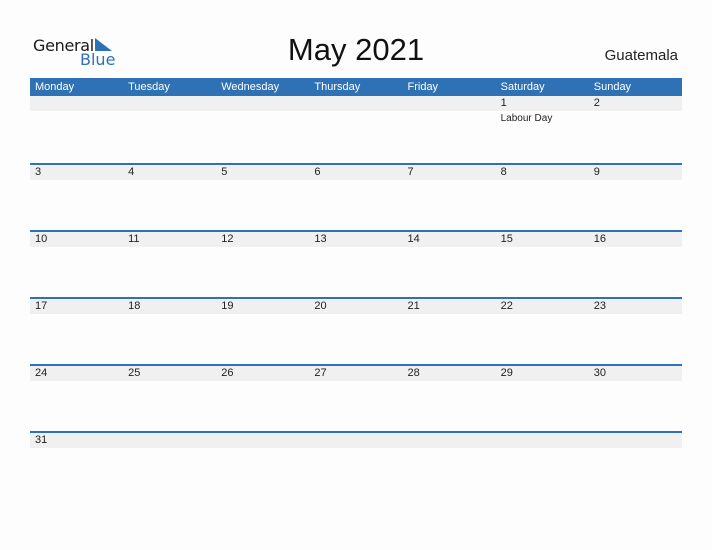  I want to click on day-number: 15, so click(506, 239).